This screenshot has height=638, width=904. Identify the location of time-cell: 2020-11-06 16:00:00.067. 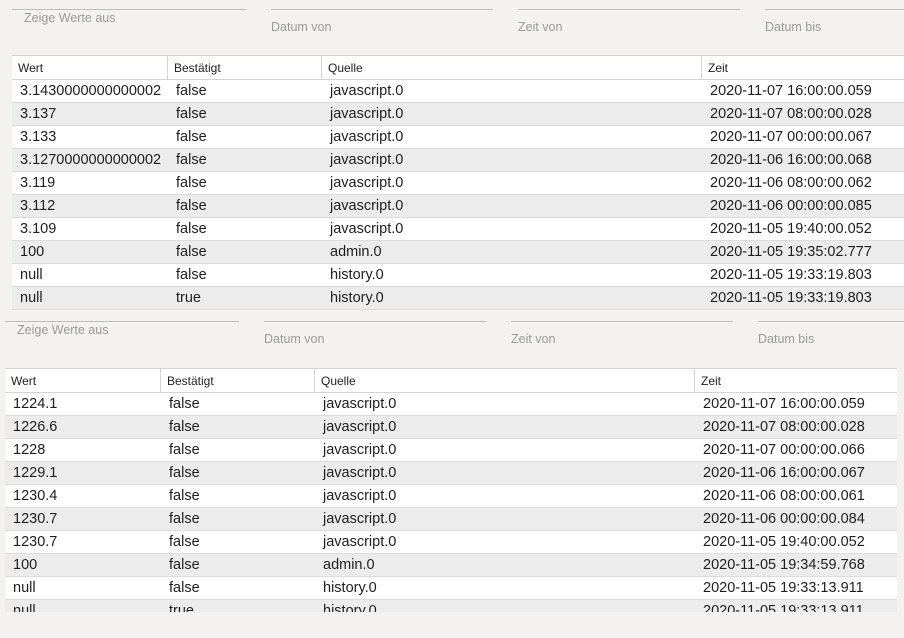
(784, 473).